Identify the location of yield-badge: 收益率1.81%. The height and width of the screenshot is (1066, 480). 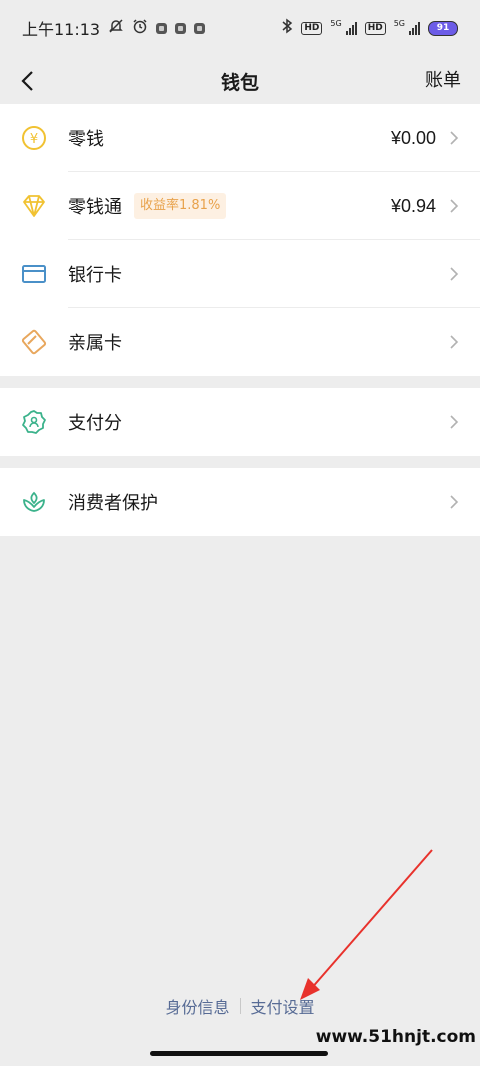
(180, 206).